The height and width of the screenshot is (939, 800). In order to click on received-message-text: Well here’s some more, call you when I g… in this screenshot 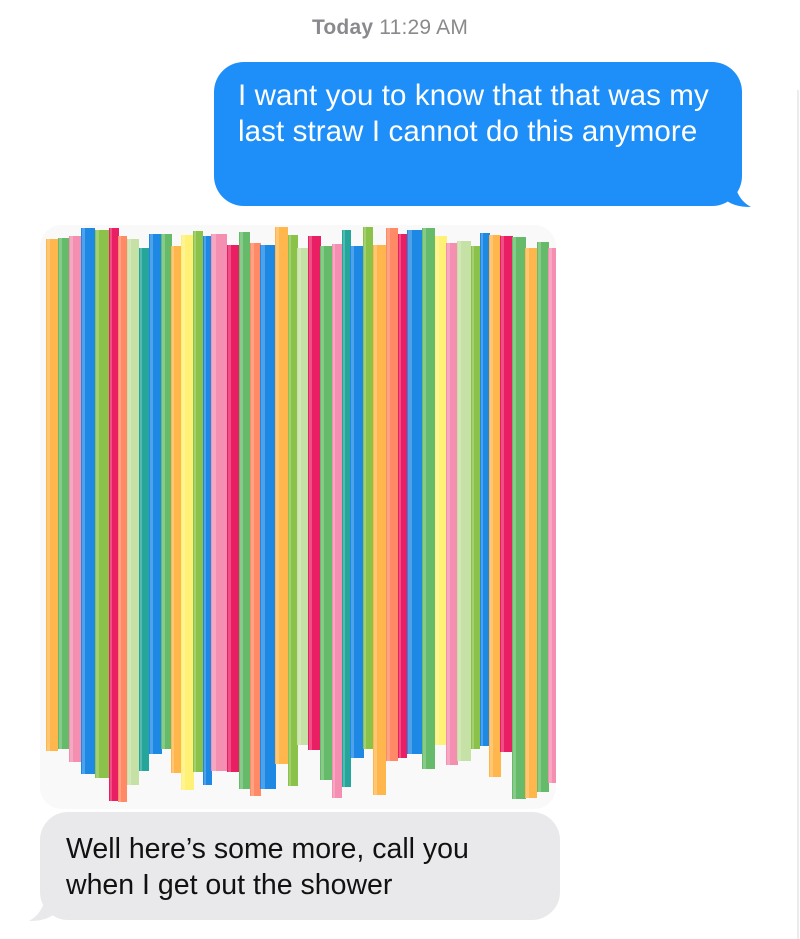, I will do `click(267, 867)`.